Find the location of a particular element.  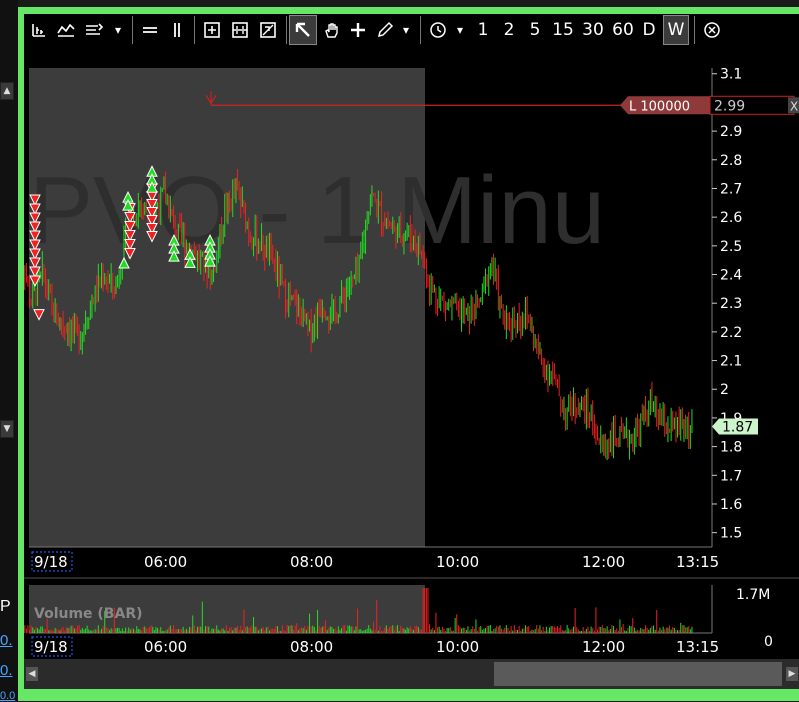

interval-day-button: D is located at coordinates (649, 30).